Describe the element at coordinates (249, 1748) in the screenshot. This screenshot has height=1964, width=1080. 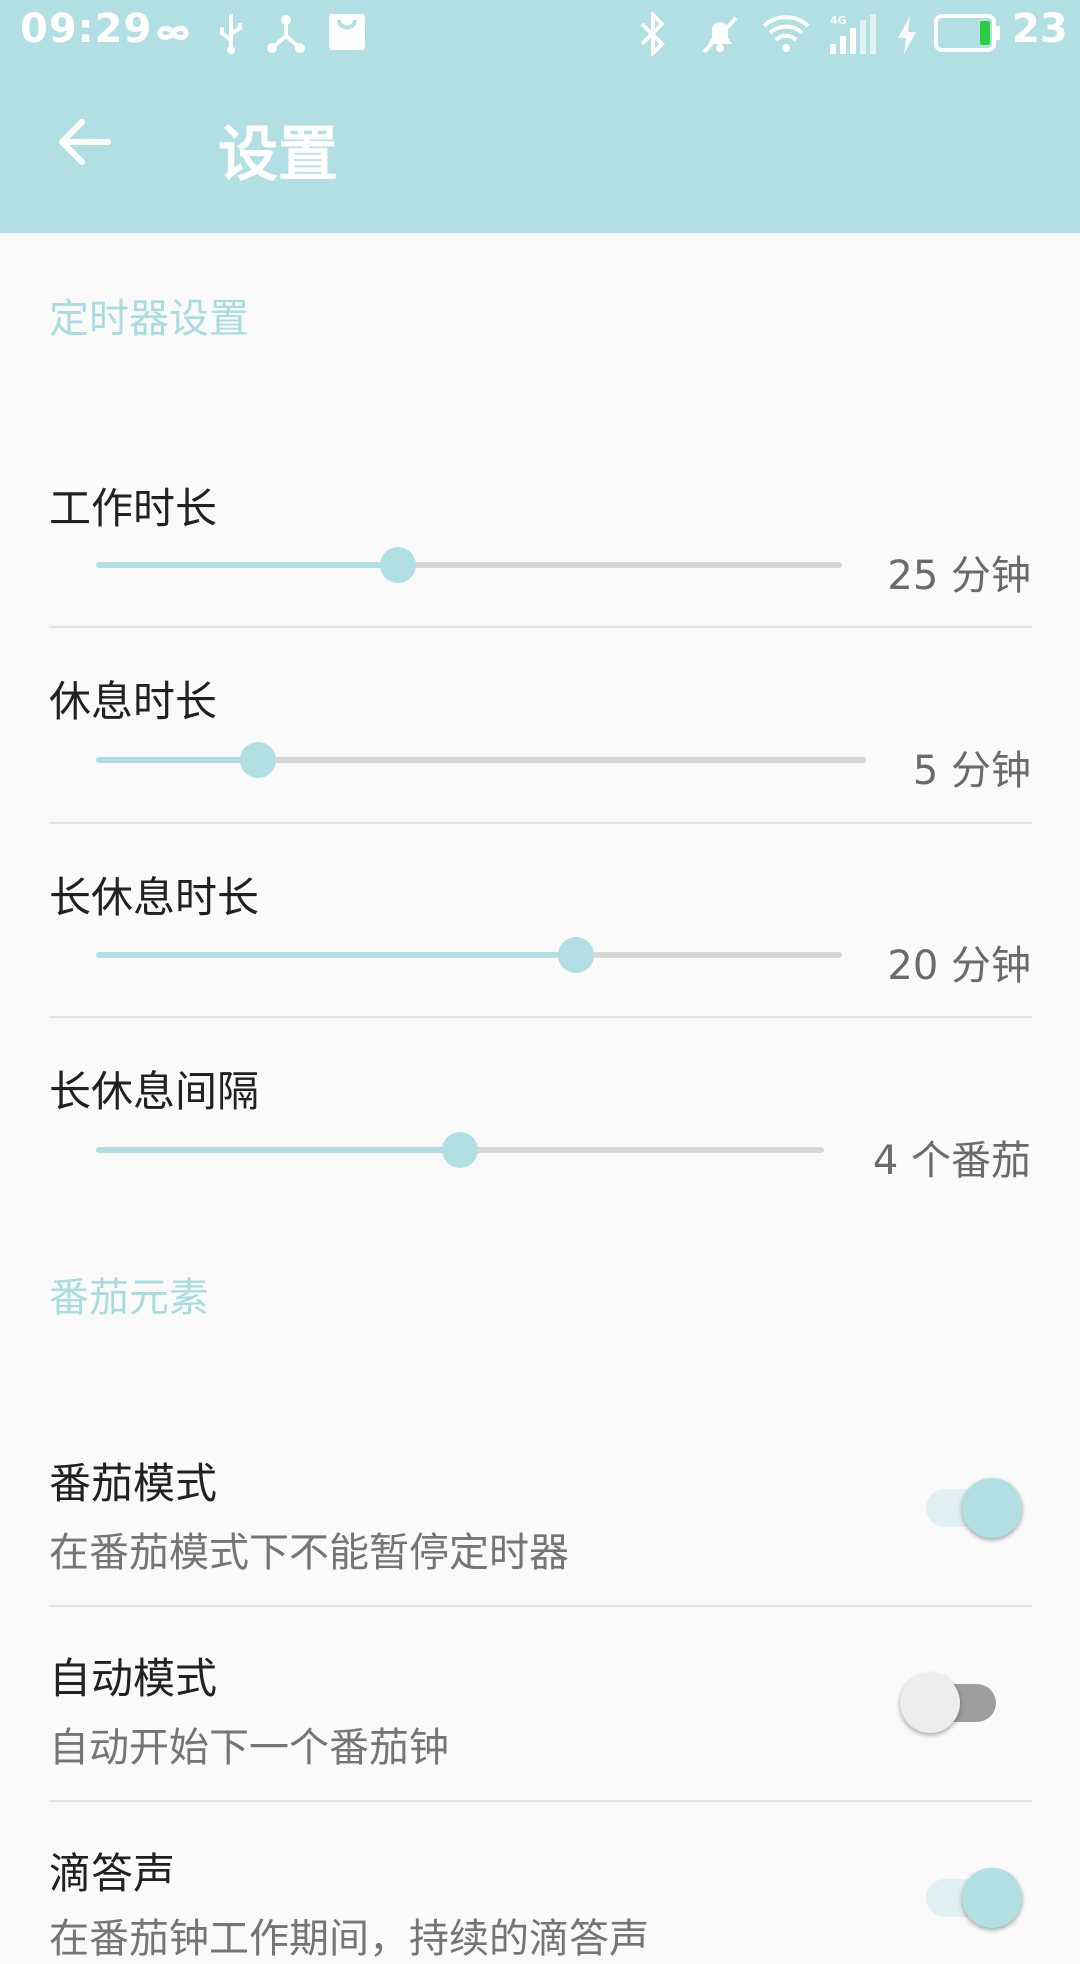
I see `auto-mode-description: 自动开始下一个番茄钟` at that location.